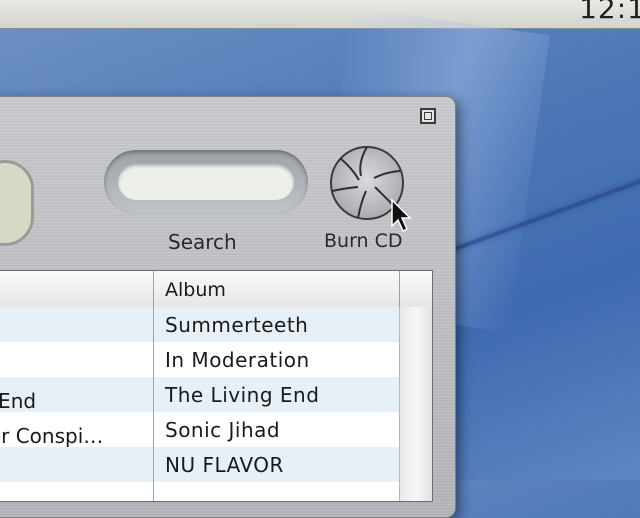 The height and width of the screenshot is (518, 640). Describe the element at coordinates (18, 401) in the screenshot. I see `row-name-cell: g End` at that location.